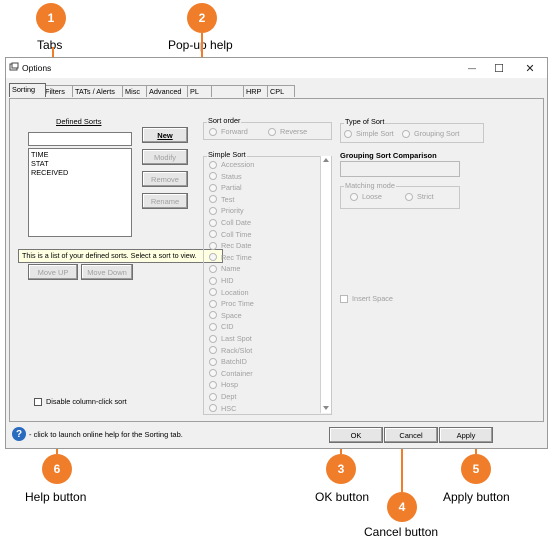 This screenshot has width=557, height=542. I want to click on list-item: RECEIVED, so click(80, 172).